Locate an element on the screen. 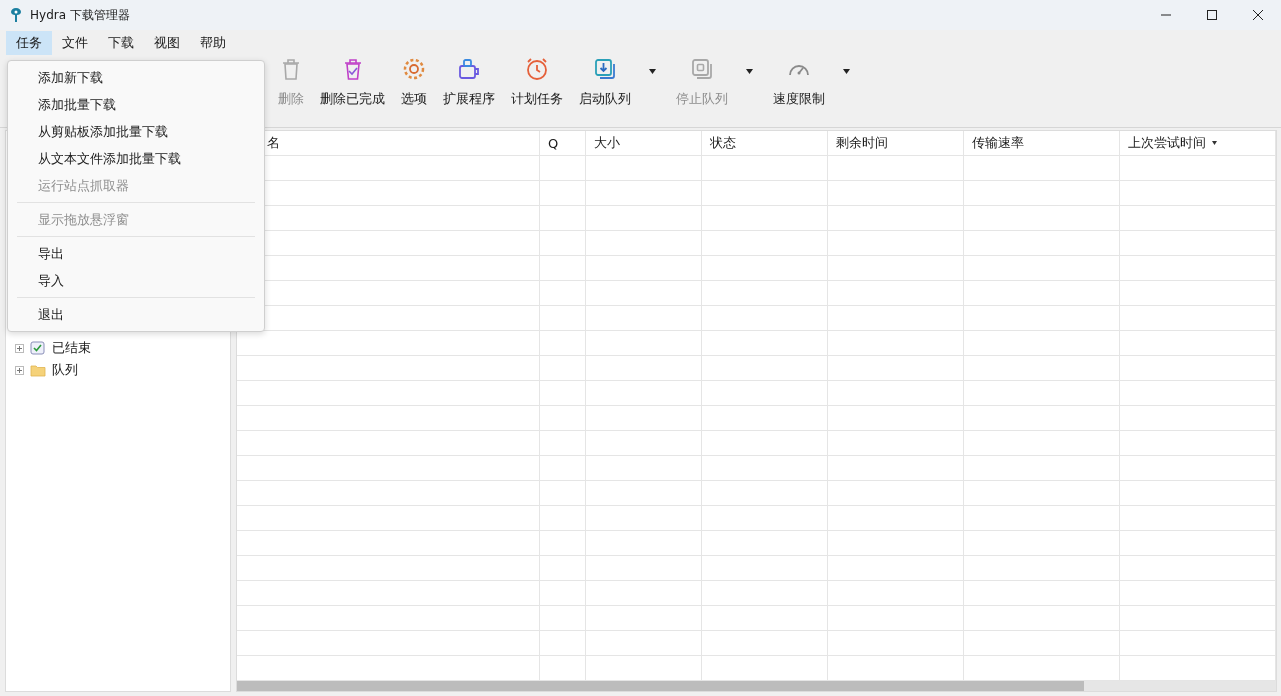 The width and height of the screenshot is (1281, 696). menu-entry: 添加批量下载 is located at coordinates (136, 104).